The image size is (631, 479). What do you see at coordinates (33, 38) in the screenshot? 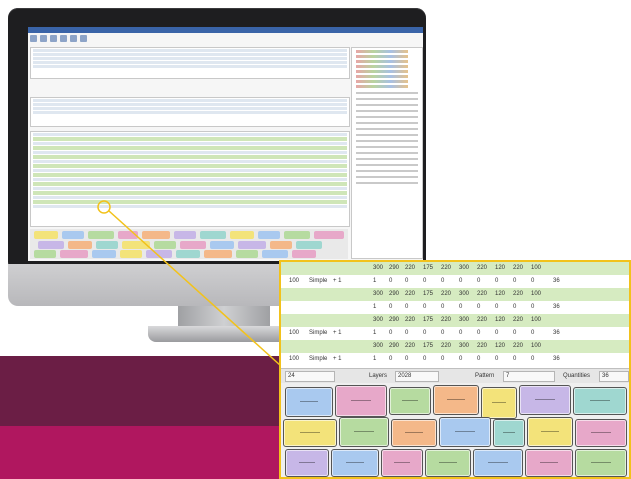
I see `new-icon` at bounding box center [33, 38].